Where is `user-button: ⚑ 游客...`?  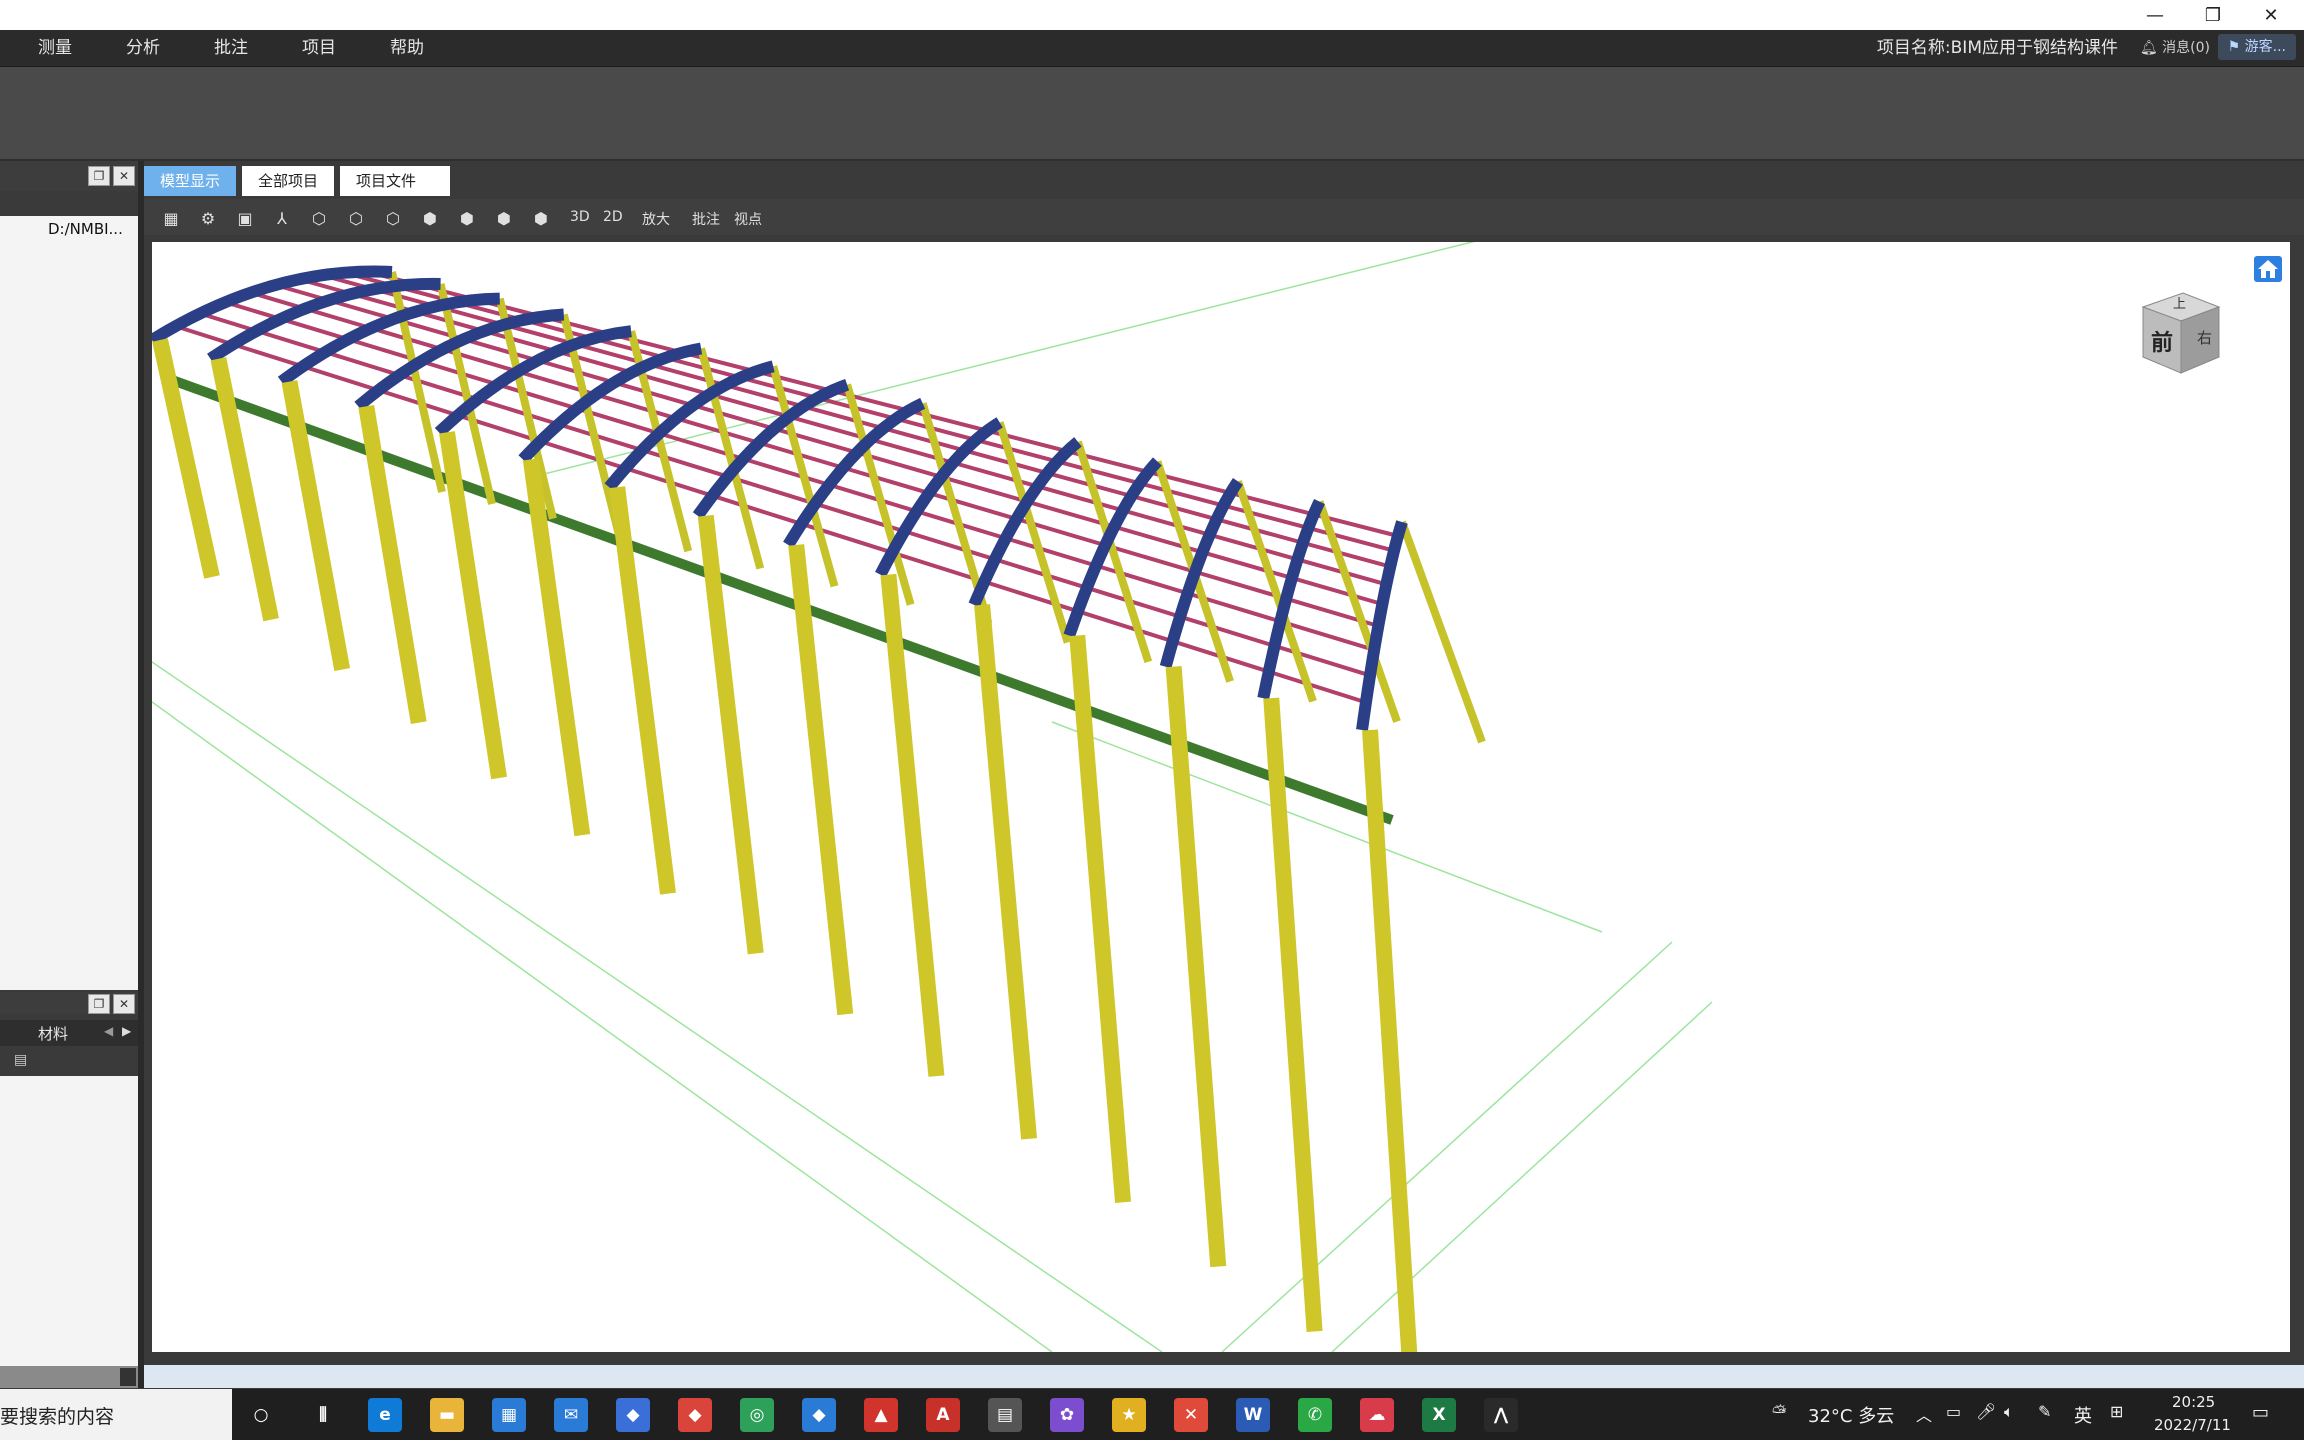
user-button: ⚑ 游客... is located at coordinates (2256, 47).